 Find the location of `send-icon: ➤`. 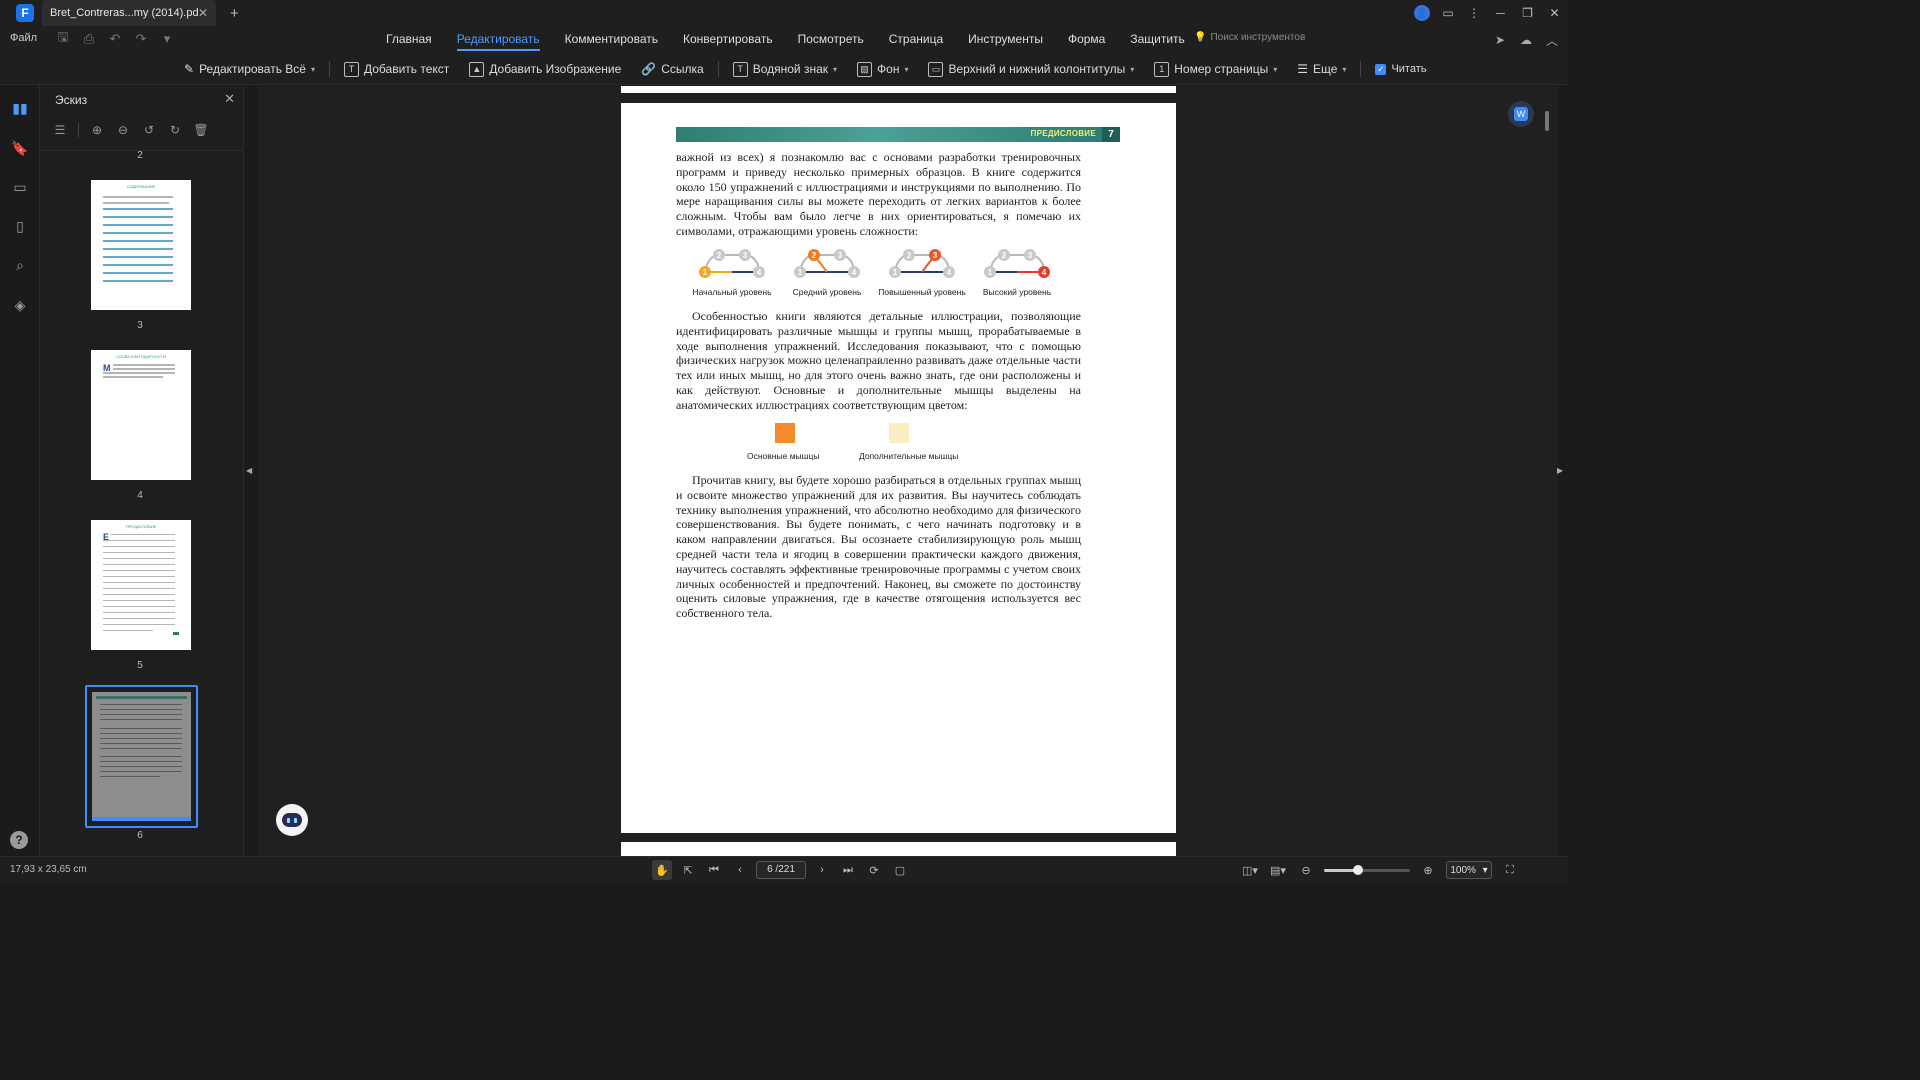

send-icon: ➤ is located at coordinates (1500, 40).